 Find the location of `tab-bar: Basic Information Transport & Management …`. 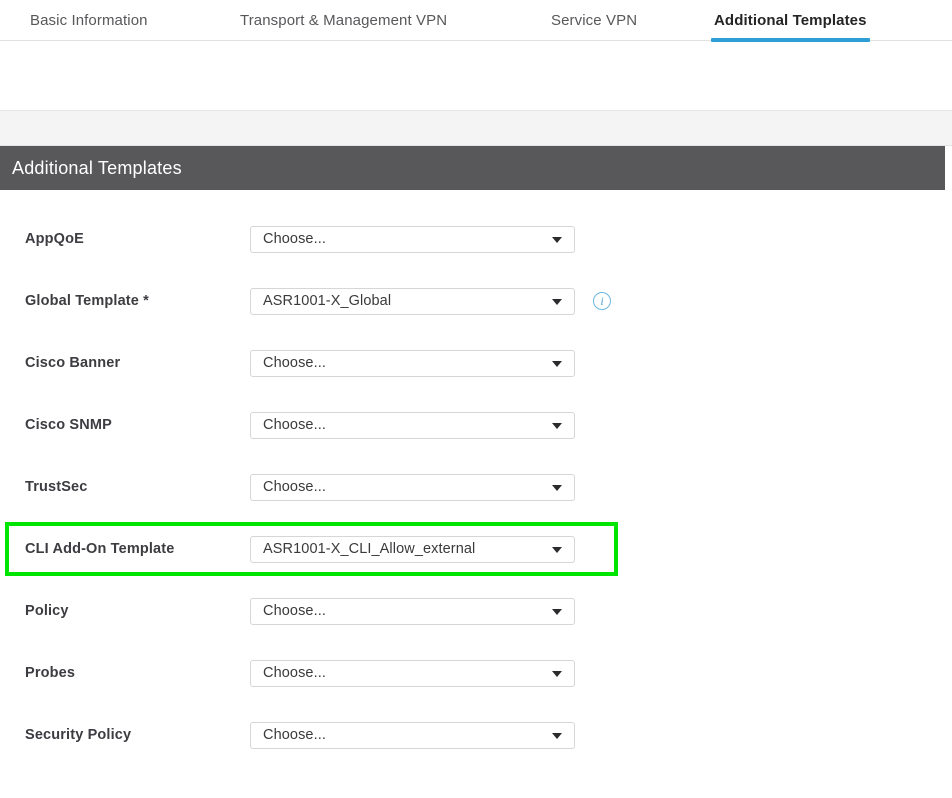

tab-bar: Basic Information Transport & Management … is located at coordinates (476, 21).